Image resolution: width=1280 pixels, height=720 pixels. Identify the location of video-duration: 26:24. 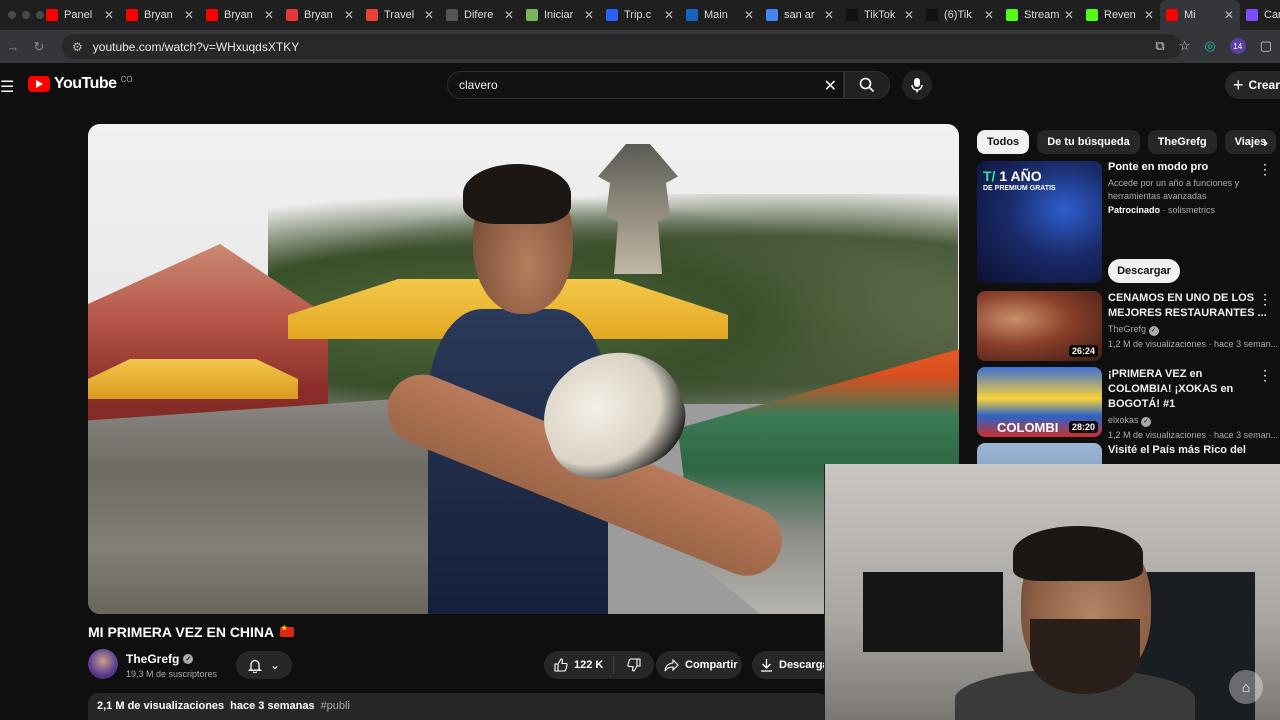
(1083, 351).